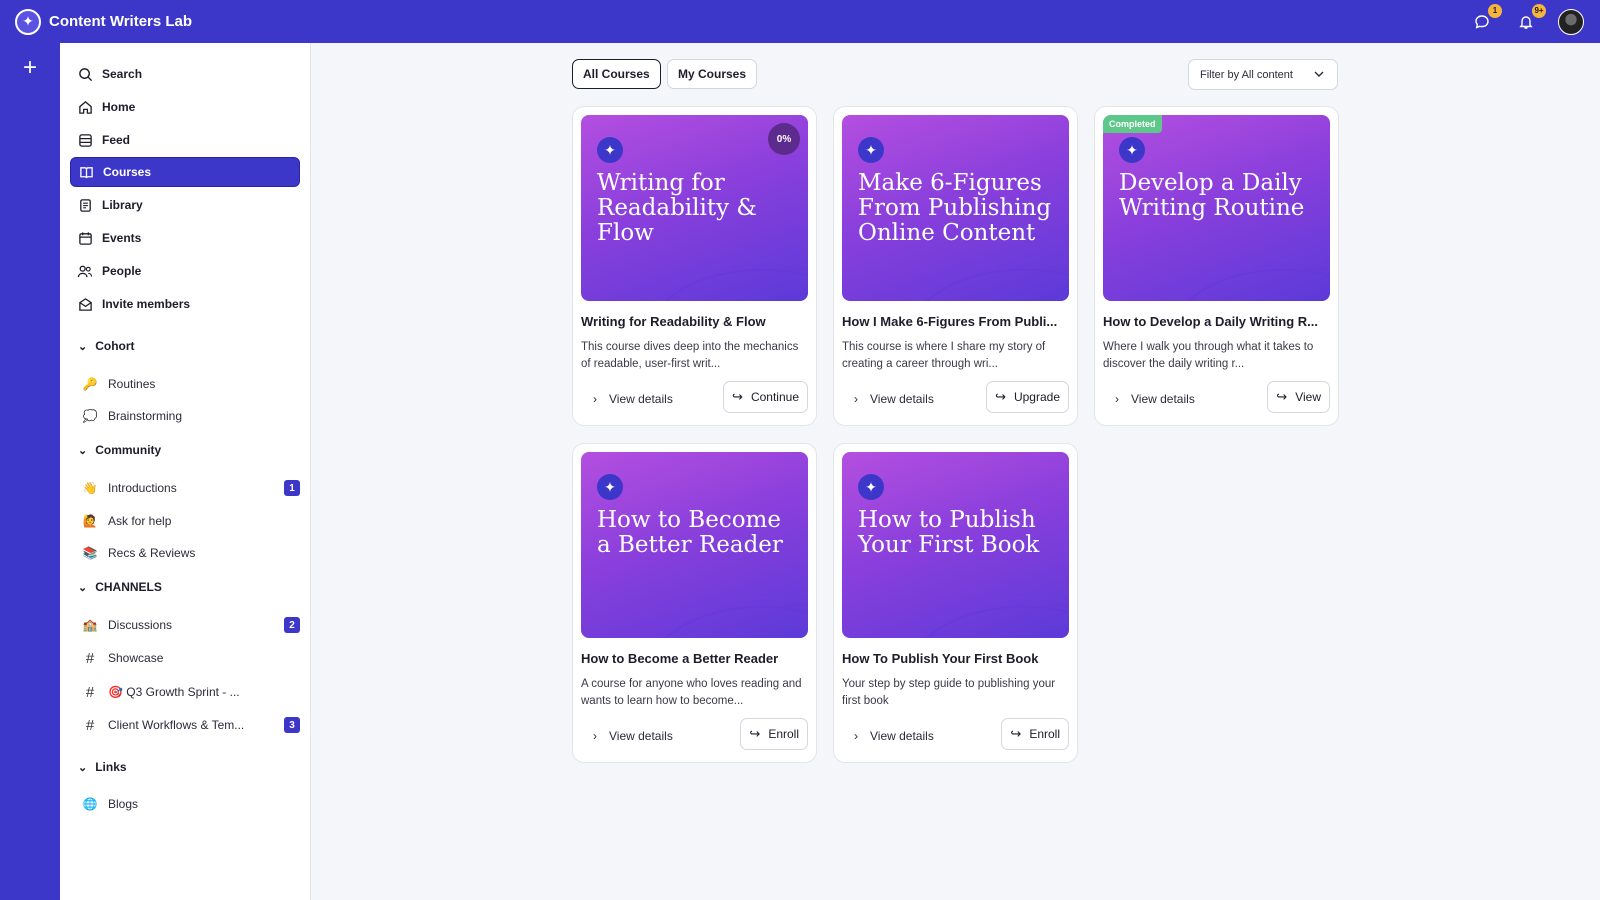 This screenshot has width=1600, height=900. What do you see at coordinates (85, 107) in the screenshot?
I see `home-icon` at bounding box center [85, 107].